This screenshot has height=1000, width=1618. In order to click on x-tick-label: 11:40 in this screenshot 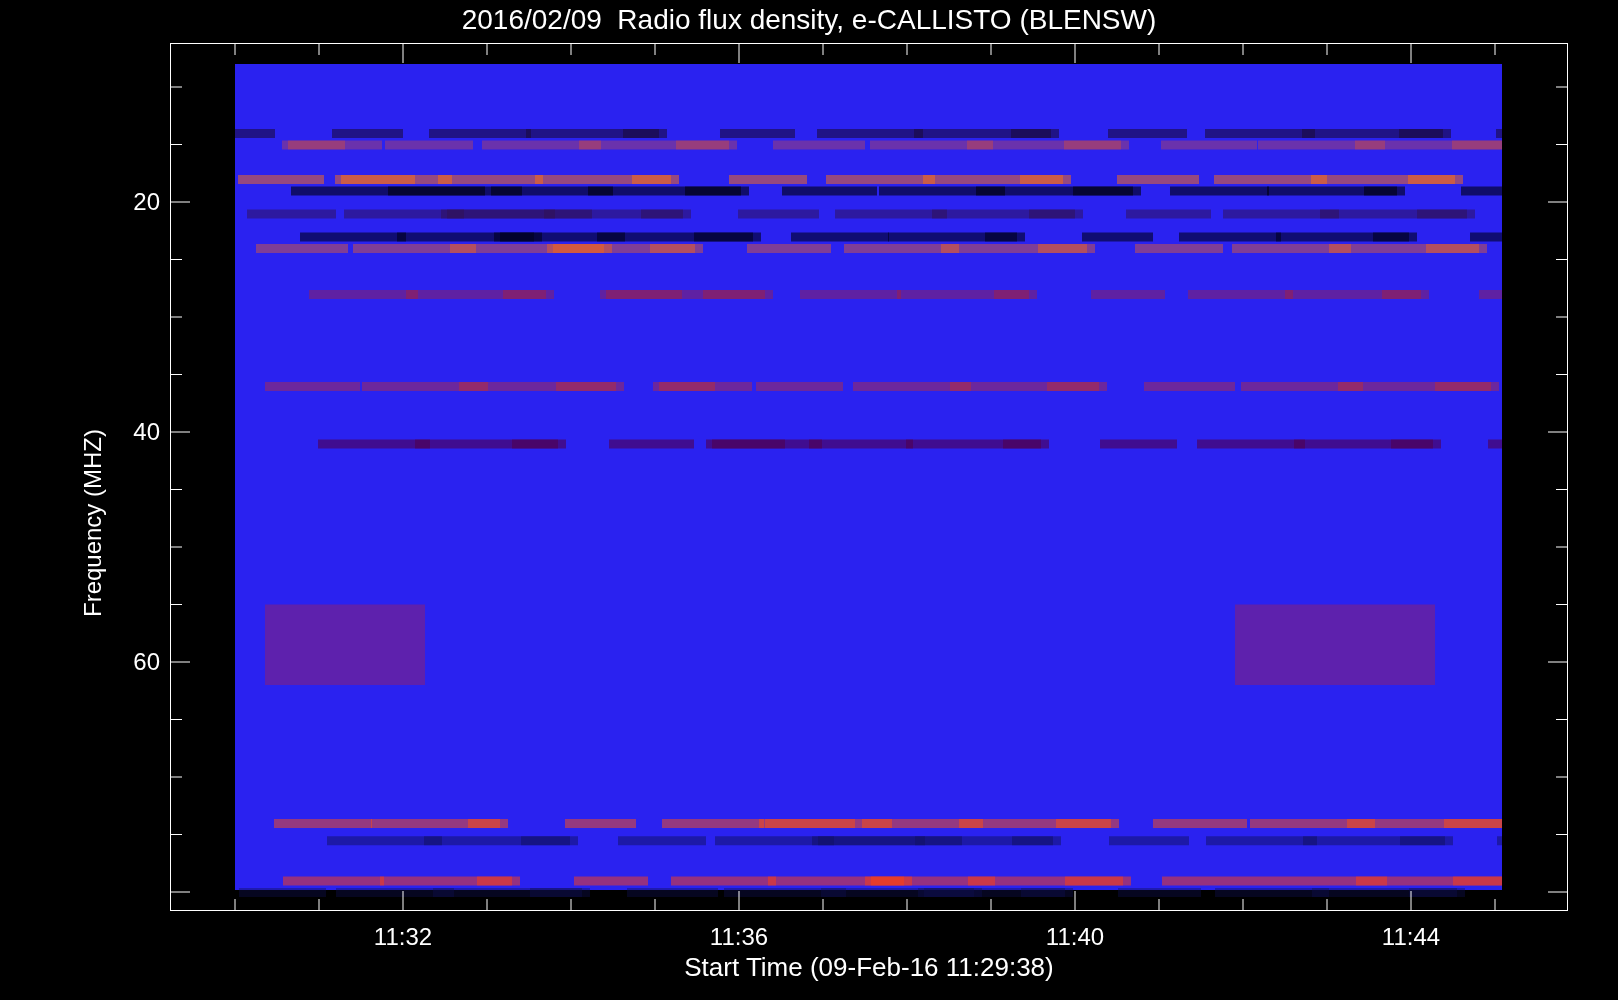, I will do `click(1075, 937)`.